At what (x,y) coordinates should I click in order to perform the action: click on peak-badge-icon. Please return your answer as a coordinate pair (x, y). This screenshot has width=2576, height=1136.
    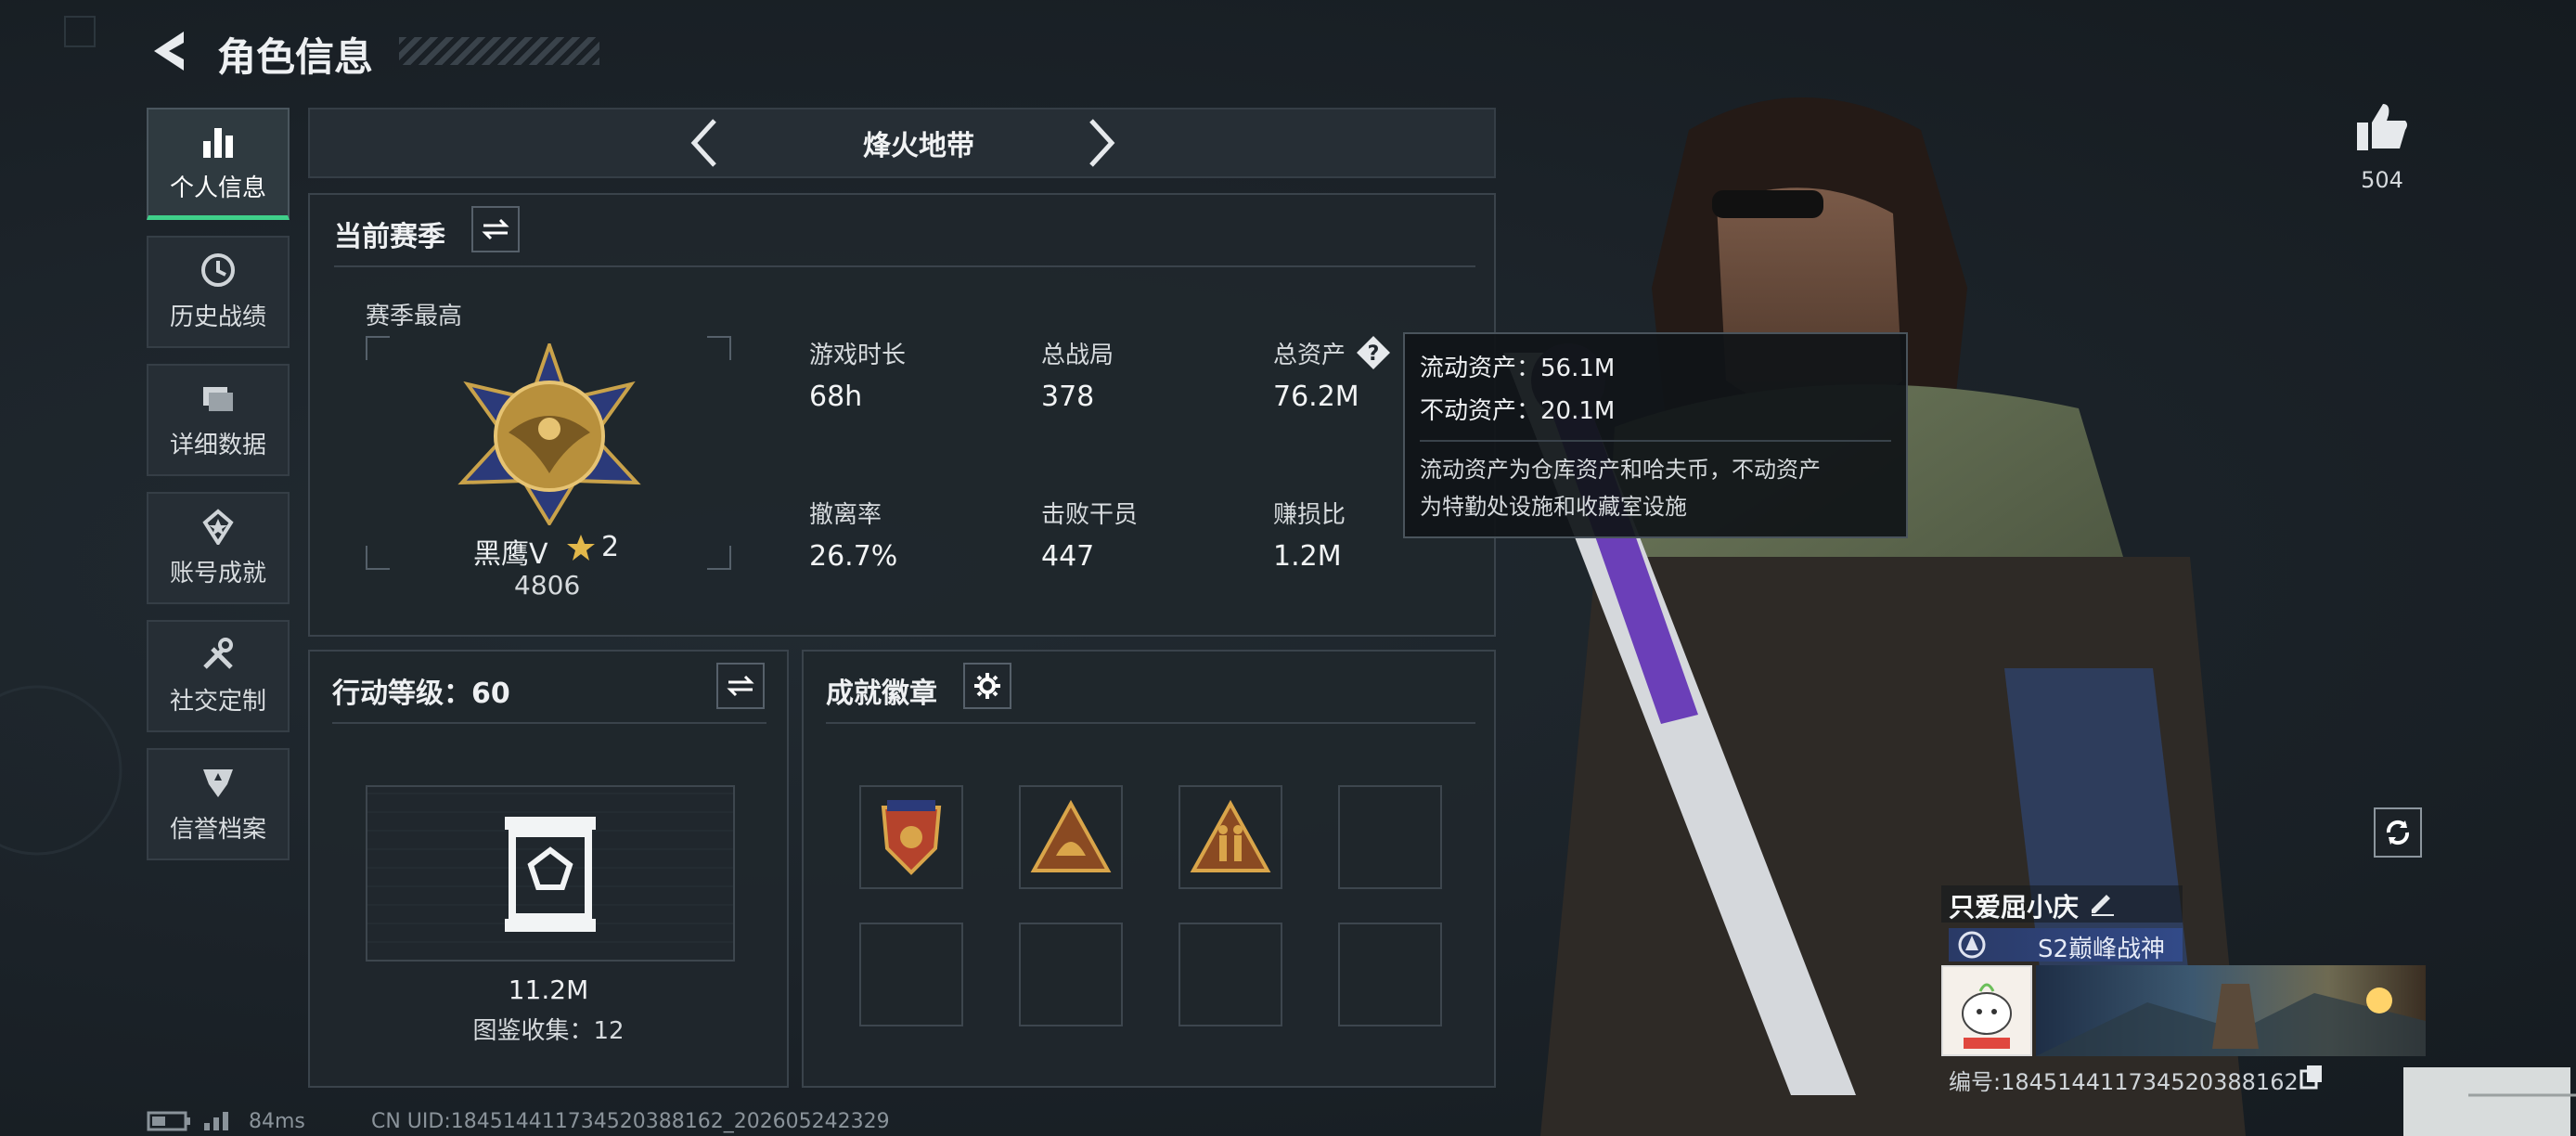
    Looking at the image, I should click on (1972, 945).